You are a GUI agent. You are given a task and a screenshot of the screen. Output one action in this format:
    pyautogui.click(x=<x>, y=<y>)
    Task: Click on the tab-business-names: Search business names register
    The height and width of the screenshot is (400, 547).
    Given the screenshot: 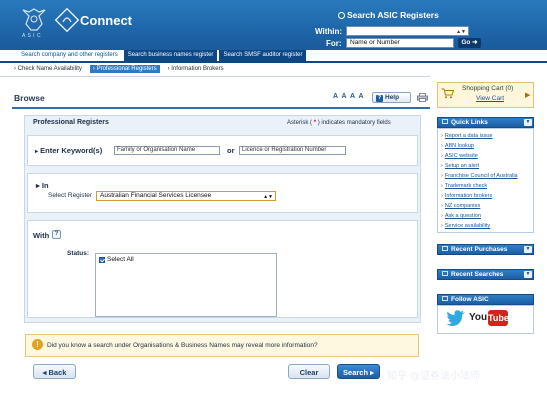 What is the action you would take?
    pyautogui.click(x=170, y=55)
    